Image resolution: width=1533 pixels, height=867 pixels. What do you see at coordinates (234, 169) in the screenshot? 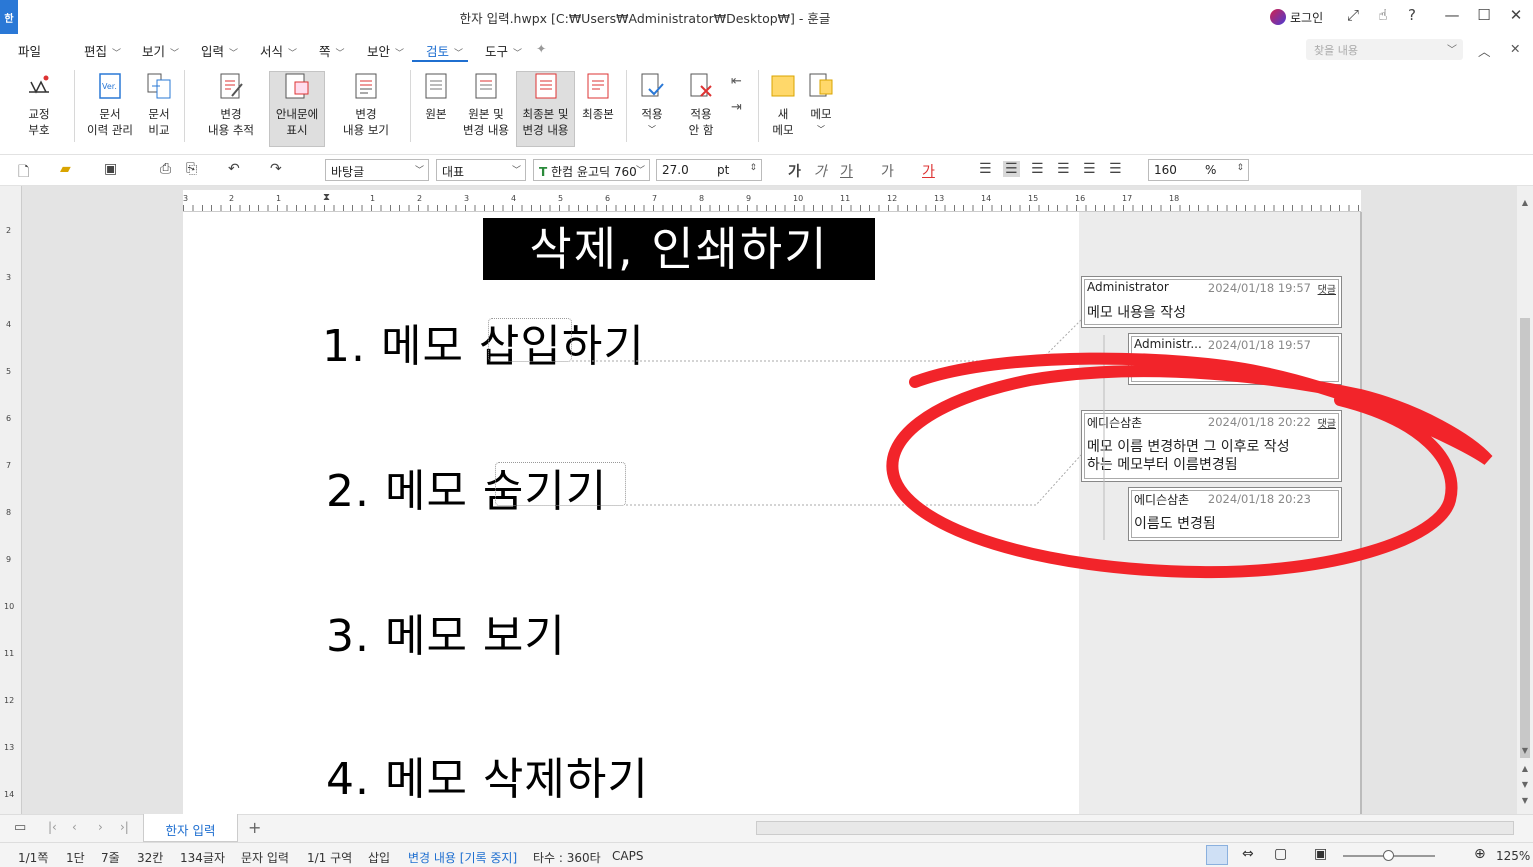
I see `undo-icon: ↶` at bounding box center [234, 169].